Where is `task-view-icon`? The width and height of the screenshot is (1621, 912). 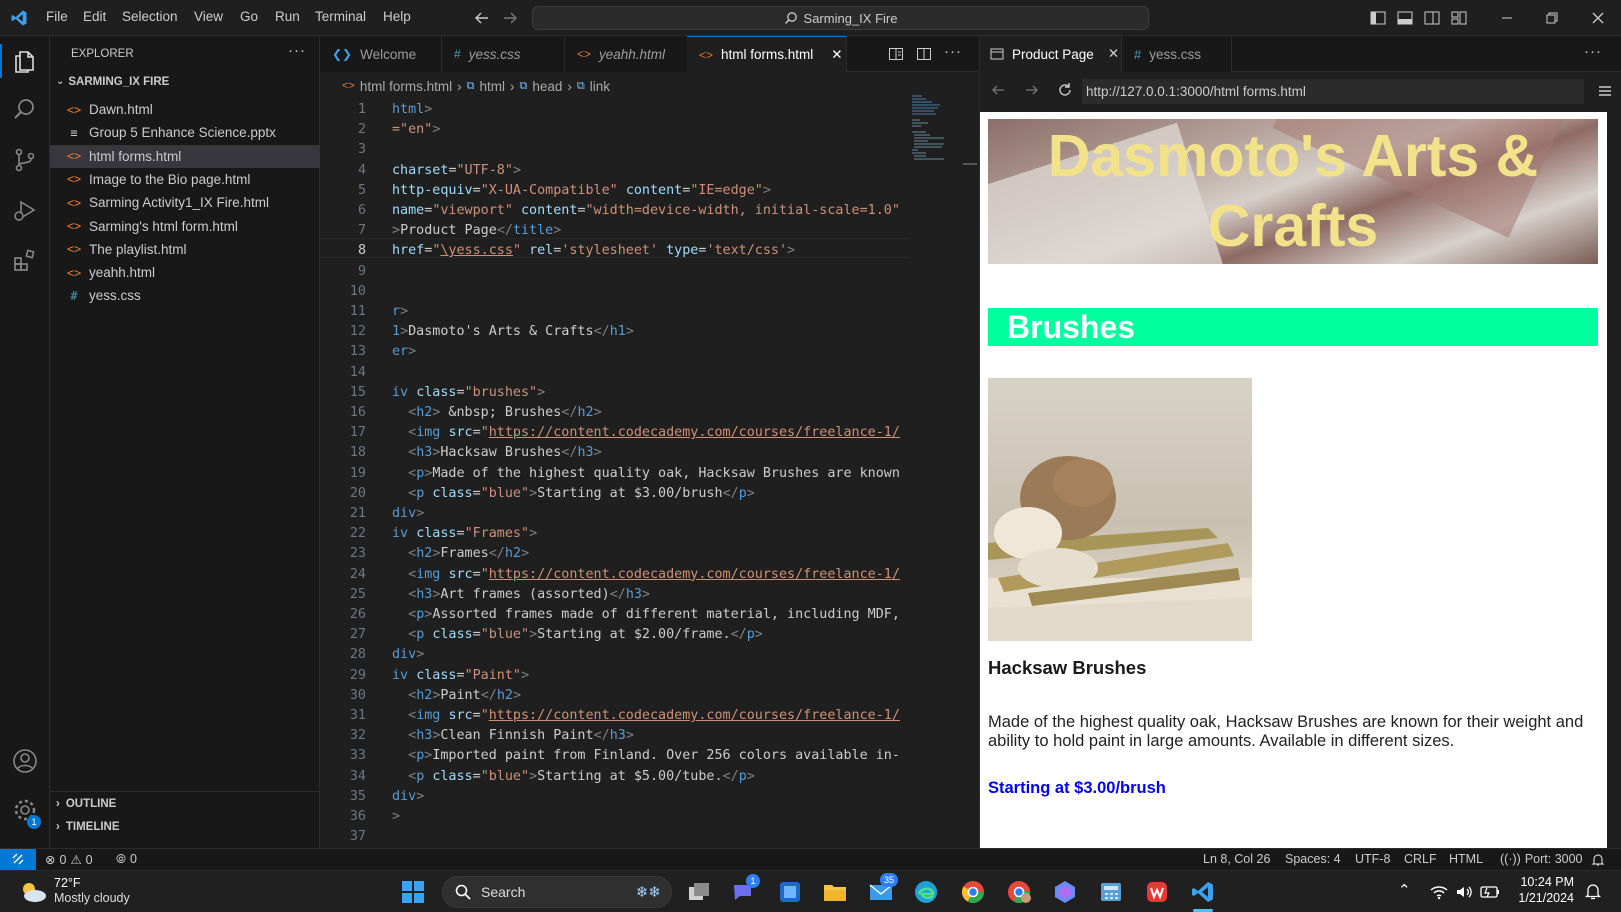 task-view-icon is located at coordinates (699, 892).